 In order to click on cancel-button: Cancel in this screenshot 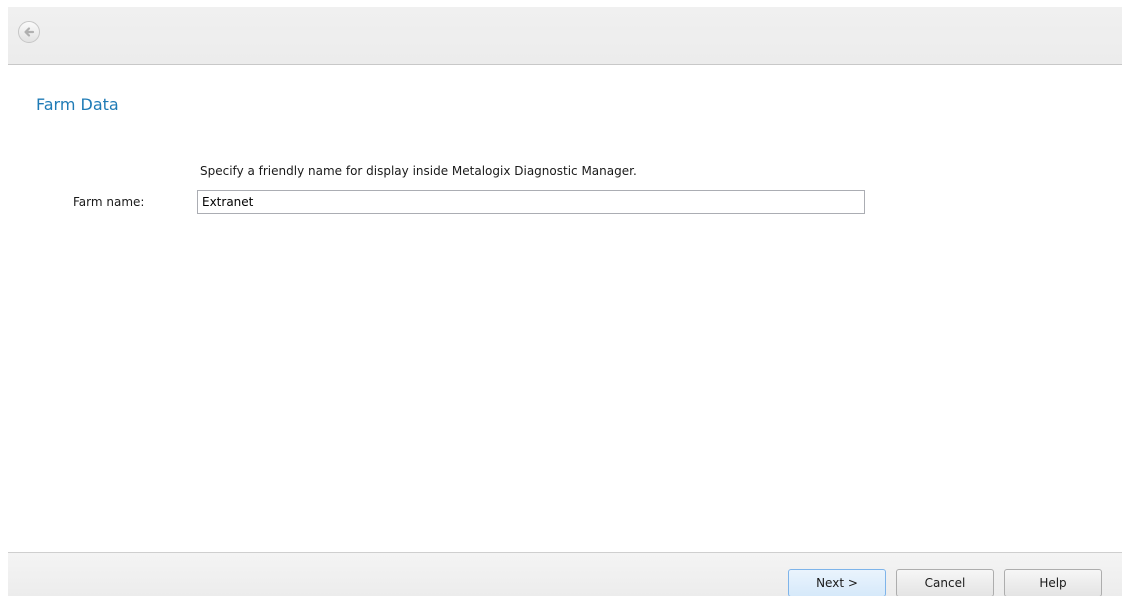, I will do `click(945, 582)`.